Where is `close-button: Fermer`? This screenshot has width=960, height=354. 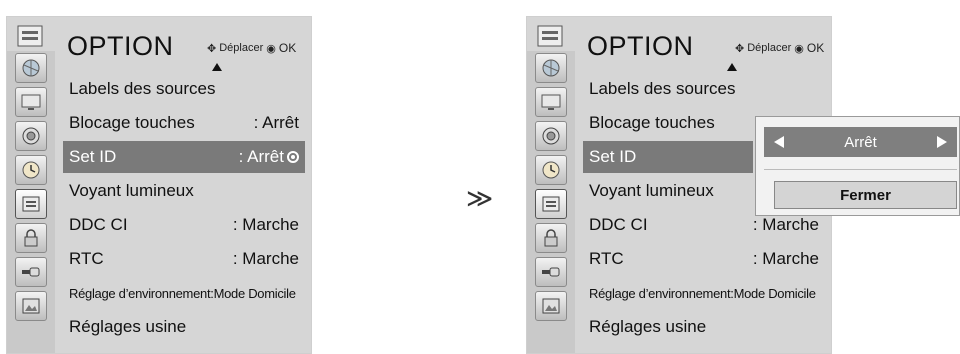
close-button: Fermer is located at coordinates (865, 195).